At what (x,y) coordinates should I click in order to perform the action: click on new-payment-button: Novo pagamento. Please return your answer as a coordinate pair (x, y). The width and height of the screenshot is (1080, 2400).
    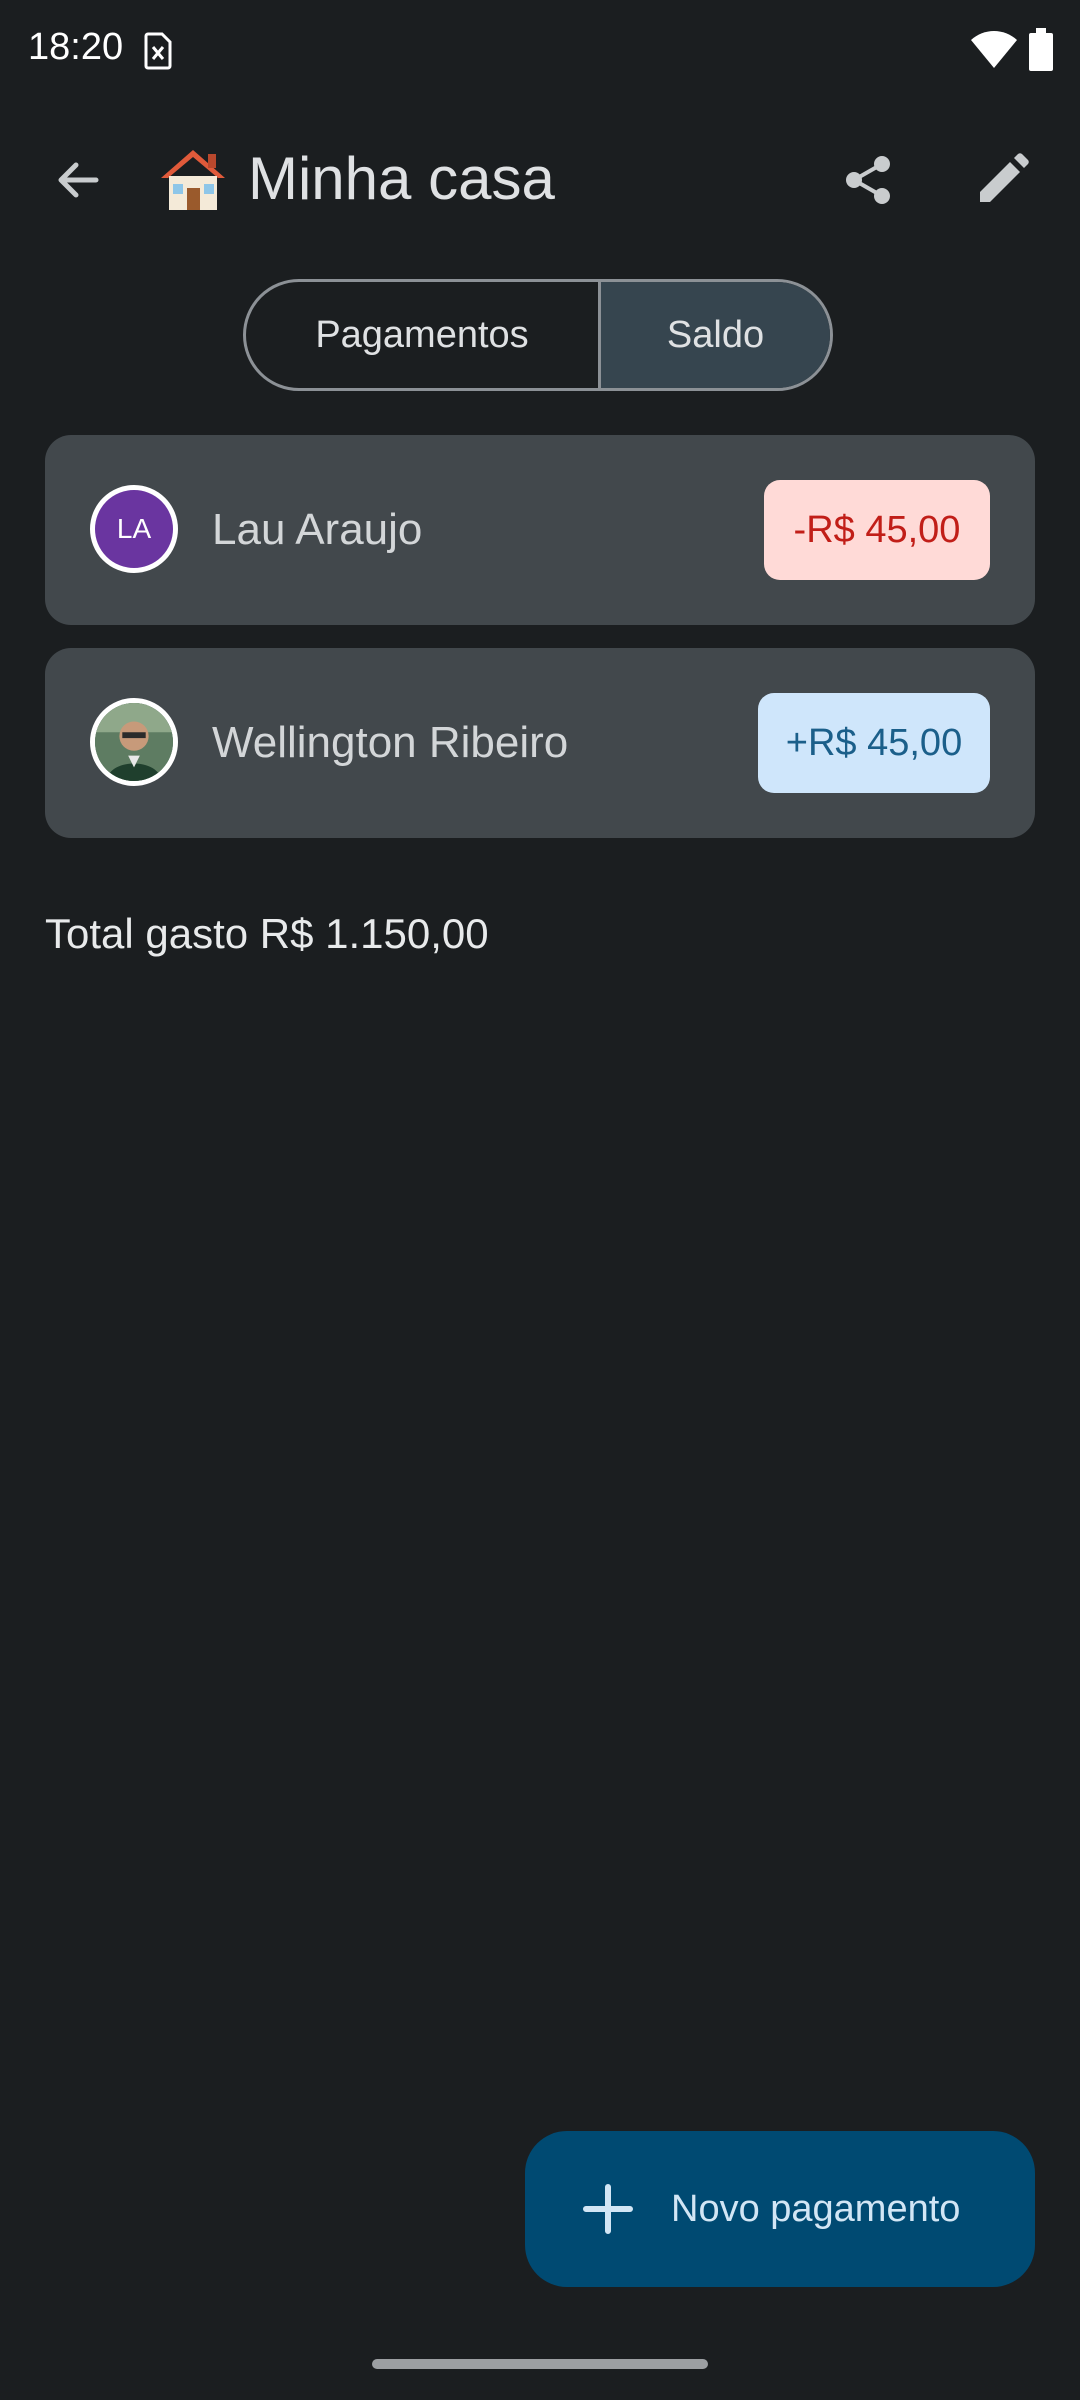
    Looking at the image, I should click on (780, 2209).